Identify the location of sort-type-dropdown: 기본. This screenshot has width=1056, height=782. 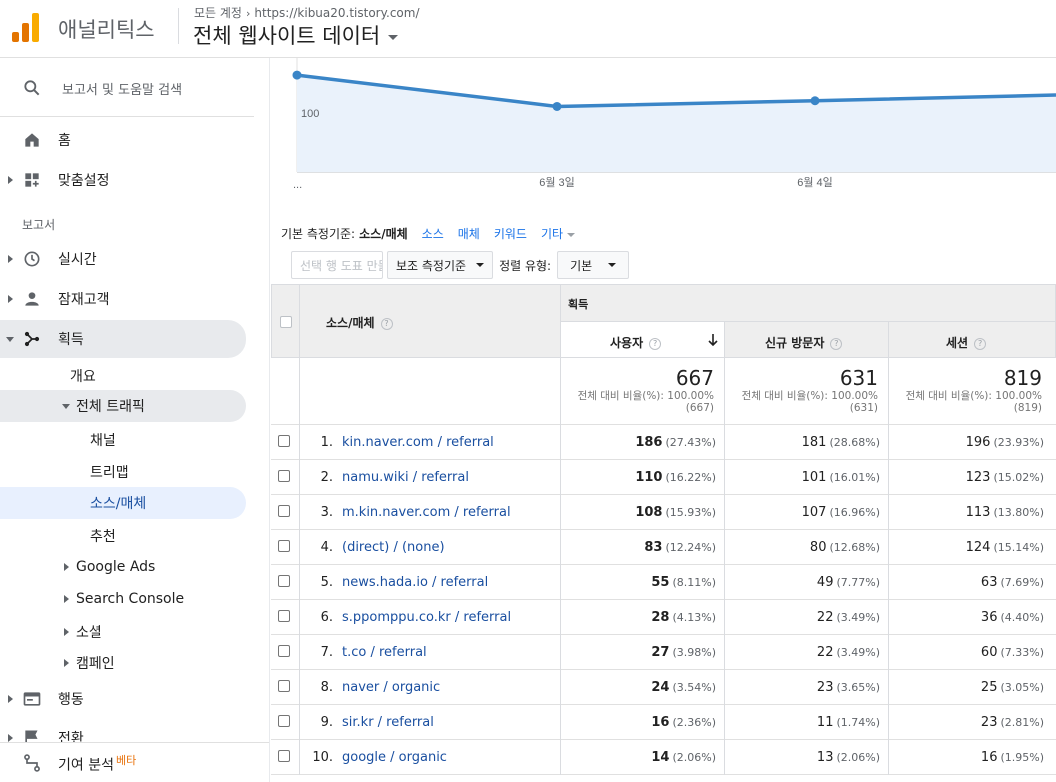
(593, 265).